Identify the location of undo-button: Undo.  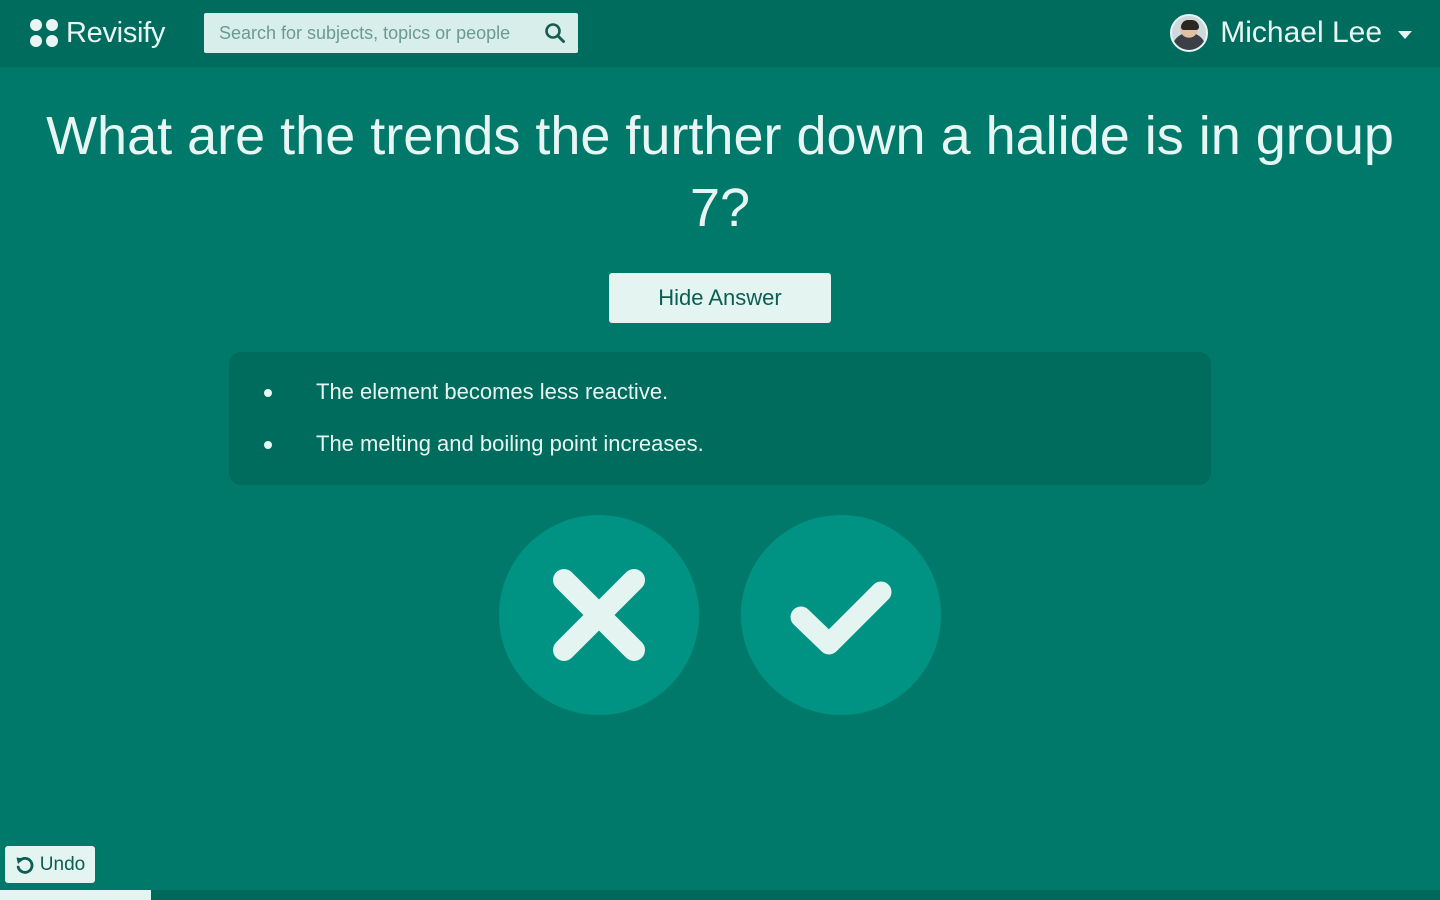
(50, 864).